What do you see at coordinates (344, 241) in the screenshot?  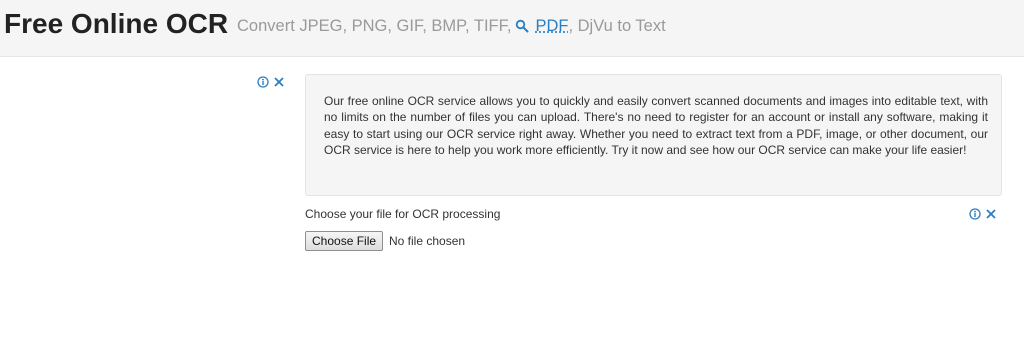 I see `choose-file-button: Choose File` at bounding box center [344, 241].